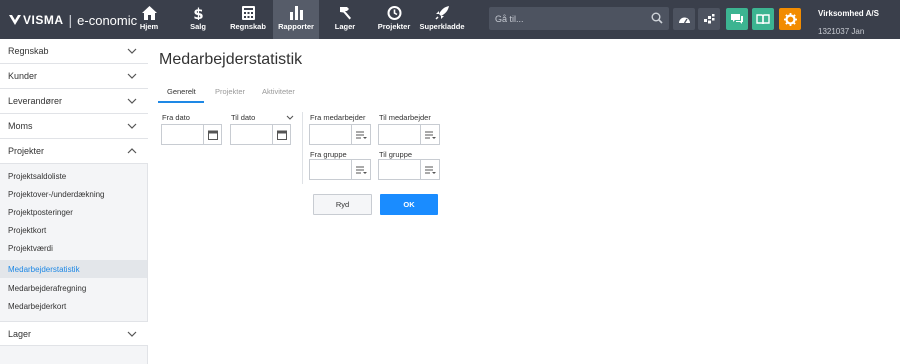 The height and width of the screenshot is (364, 900). I want to click on tab-generelt: Generelt, so click(181, 91).